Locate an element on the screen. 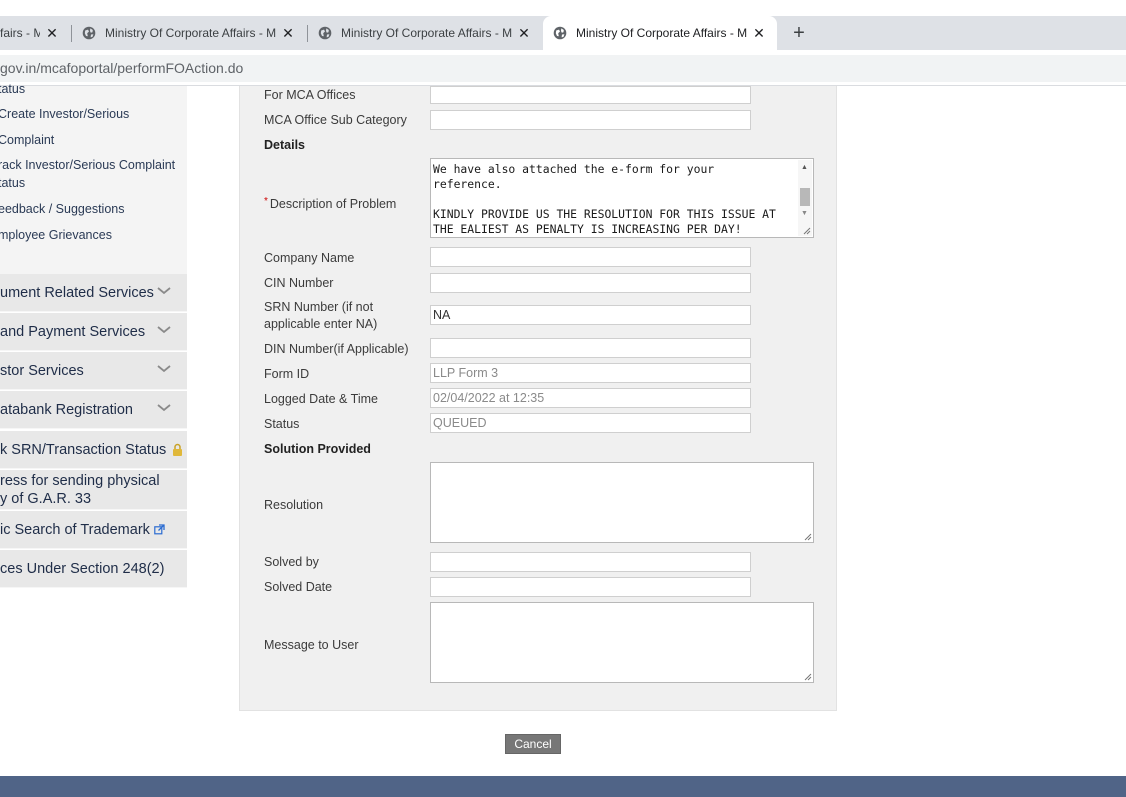 The height and width of the screenshot is (797, 1126). browser-tab-1: fairs - M ✕ is located at coordinates (35, 33).